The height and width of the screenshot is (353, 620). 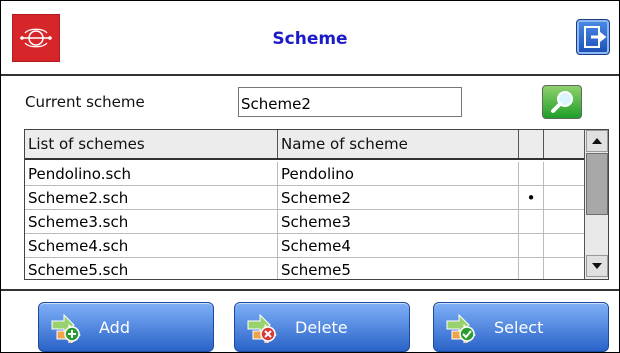 I want to click on search-icon, so click(x=562, y=102).